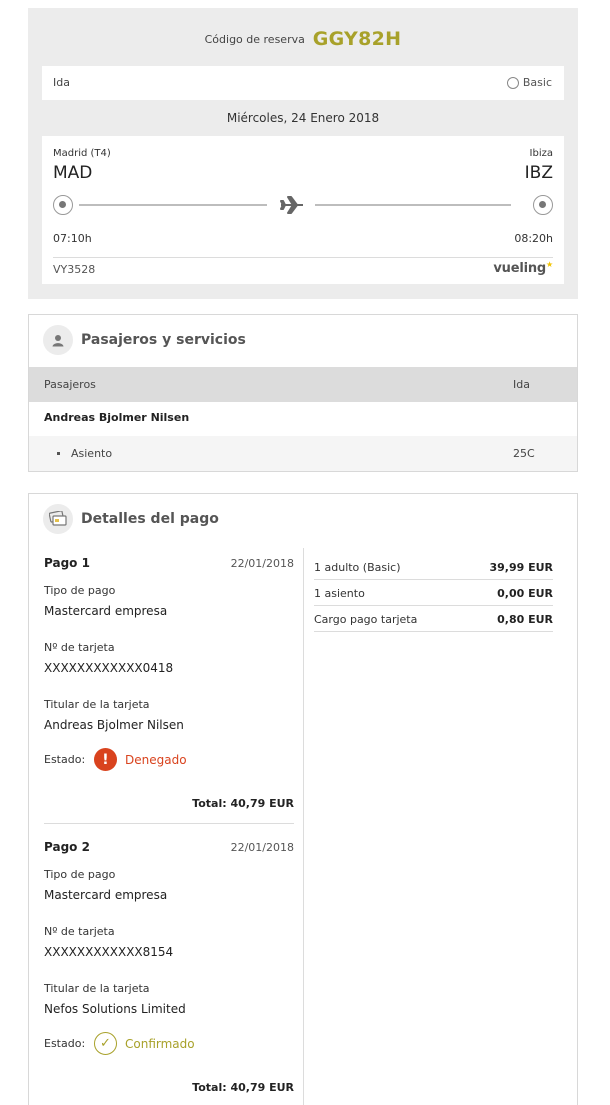 This screenshot has height=1105, width=610. Describe the element at coordinates (58, 340) in the screenshot. I see `person-icon` at that location.